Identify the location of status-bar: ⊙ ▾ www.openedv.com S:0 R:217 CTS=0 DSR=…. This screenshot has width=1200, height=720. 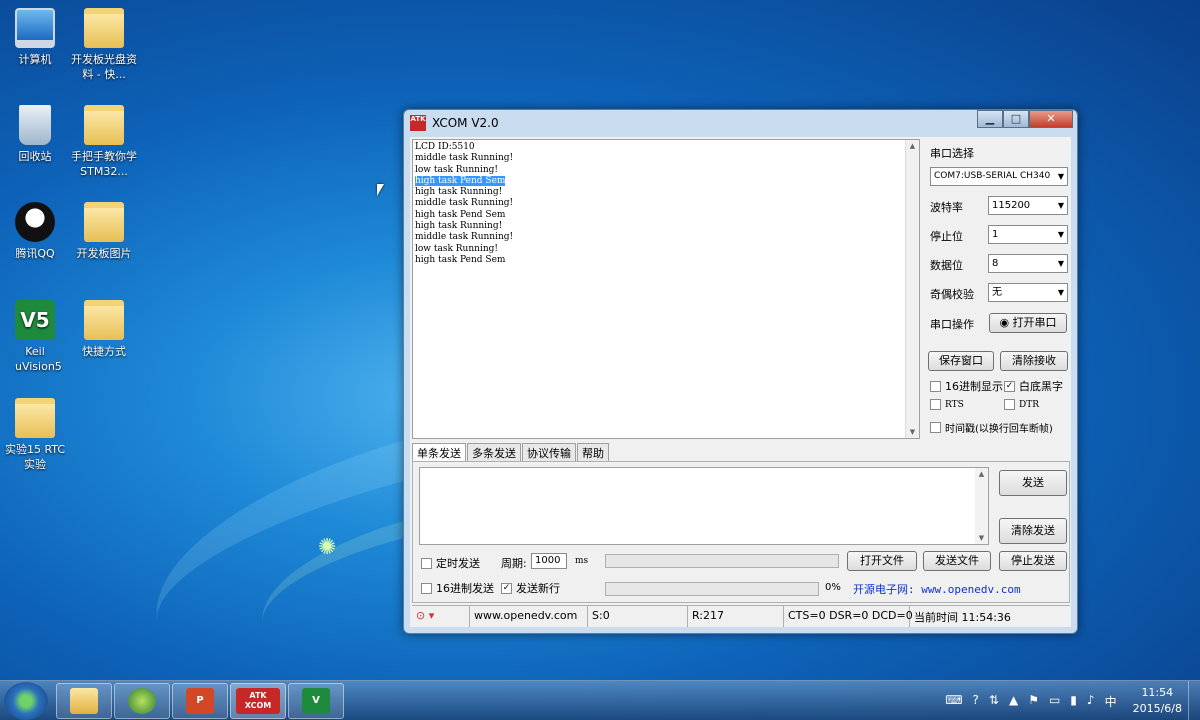
(741, 616).